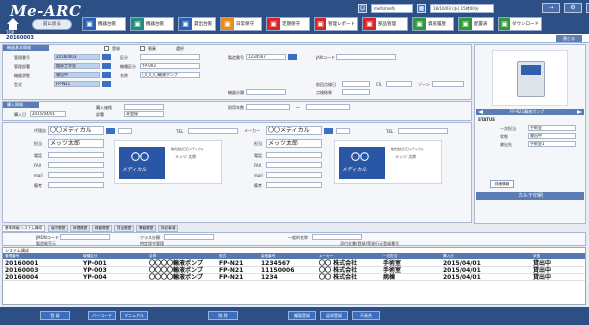  What do you see at coordinates (102, 315) in the screenshot?
I see `footer-button-1: バーコード` at bounding box center [102, 315].